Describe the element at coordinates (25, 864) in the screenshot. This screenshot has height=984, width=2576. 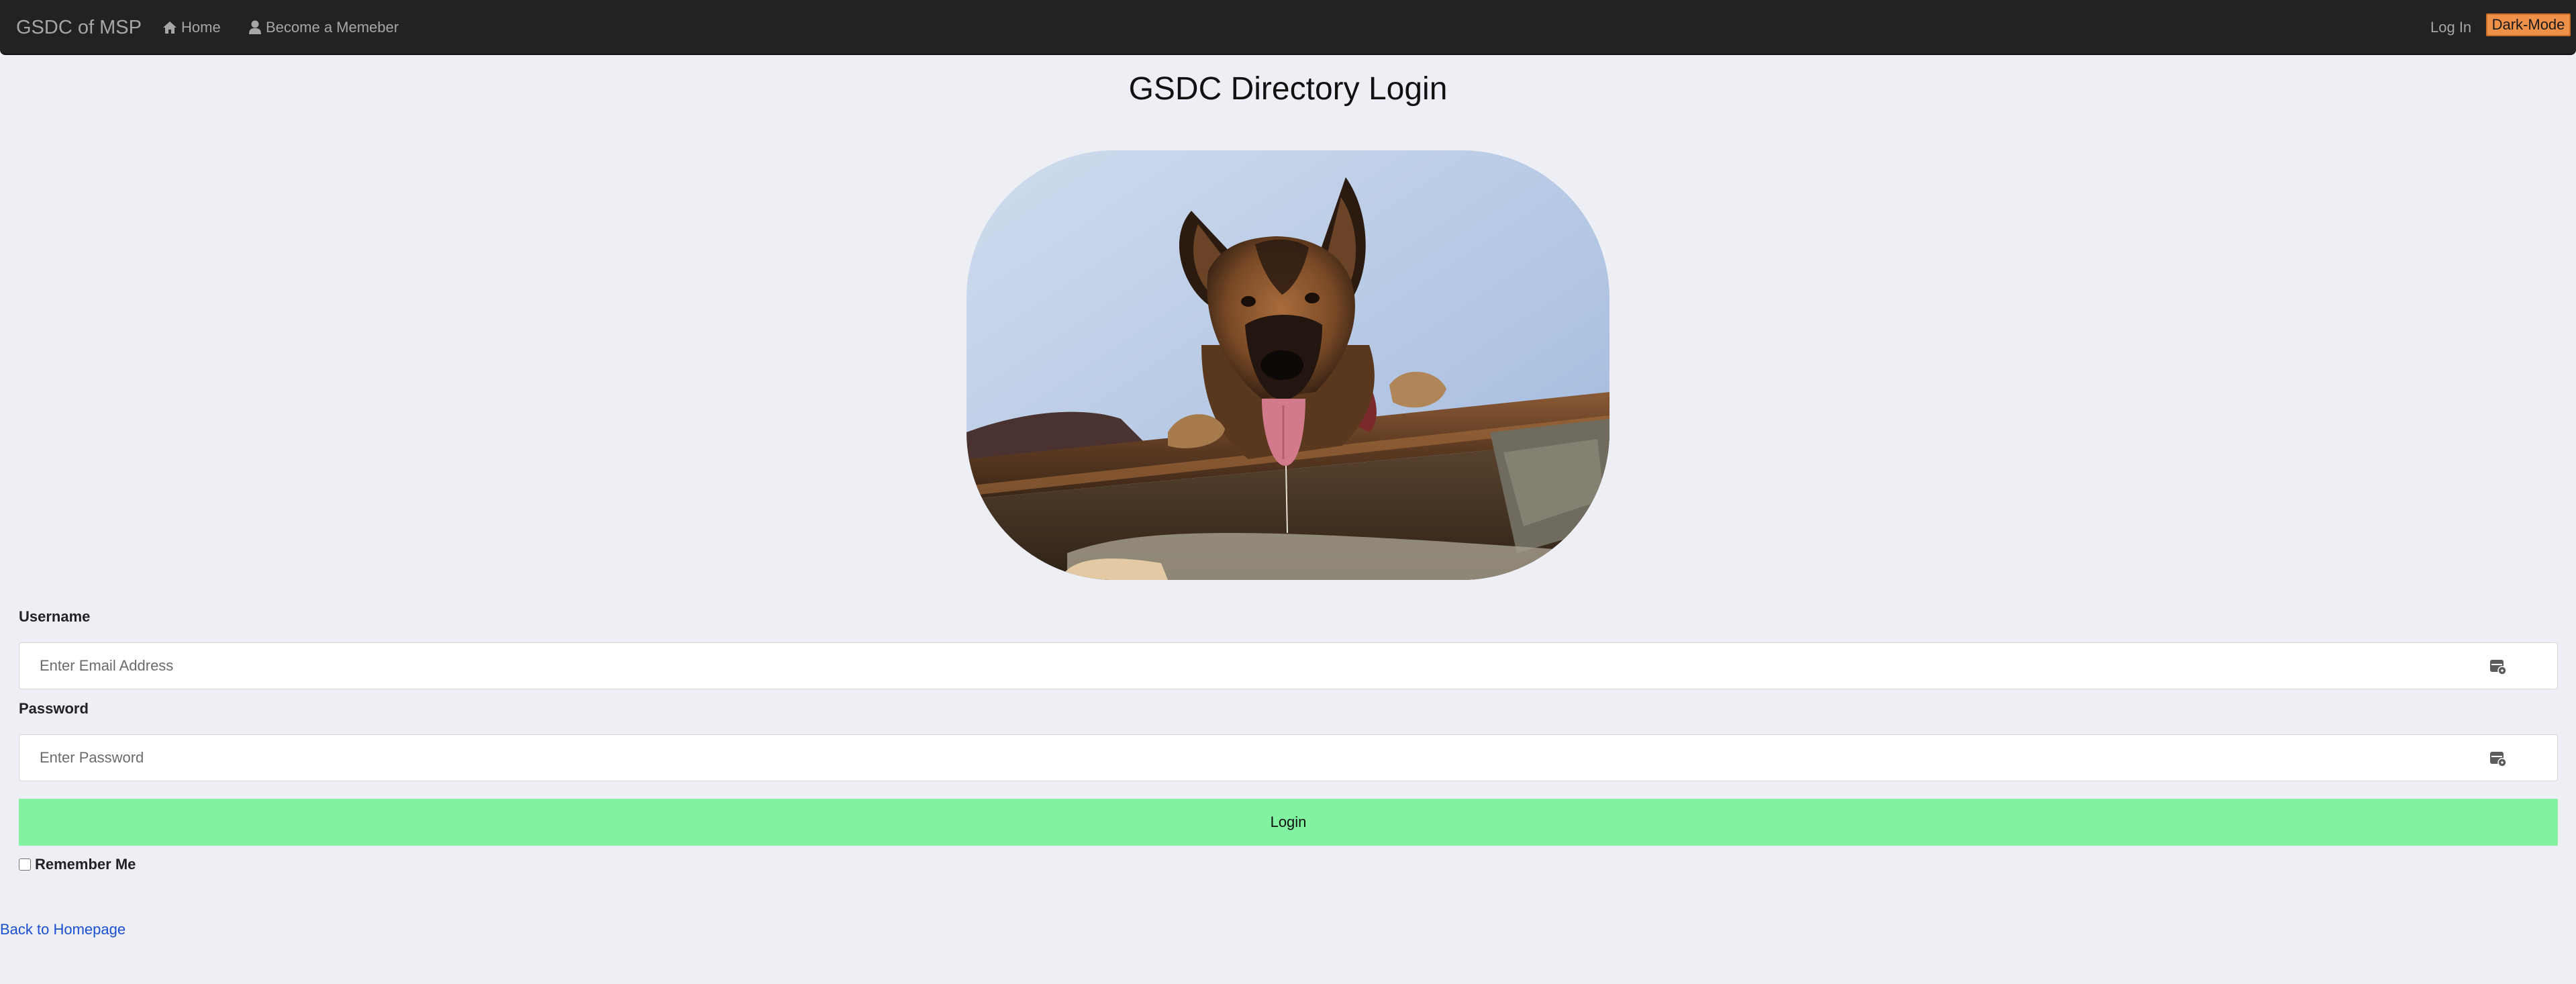
I see `remember-me-checkbox` at that location.